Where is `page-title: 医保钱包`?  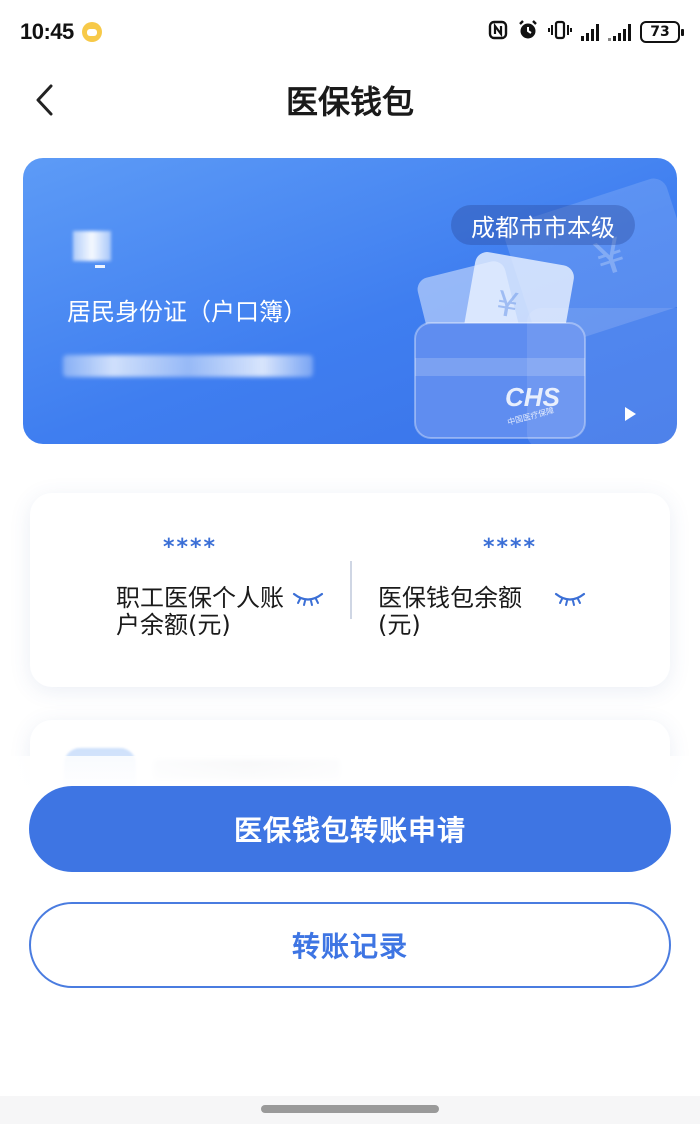 page-title: 医保钱包 is located at coordinates (349, 102).